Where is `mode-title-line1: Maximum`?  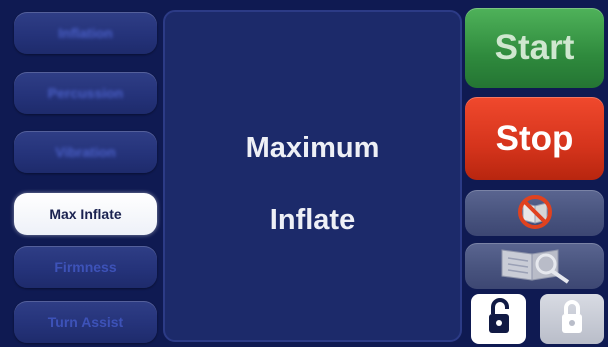
mode-title-line1: Maximum is located at coordinates (312, 148).